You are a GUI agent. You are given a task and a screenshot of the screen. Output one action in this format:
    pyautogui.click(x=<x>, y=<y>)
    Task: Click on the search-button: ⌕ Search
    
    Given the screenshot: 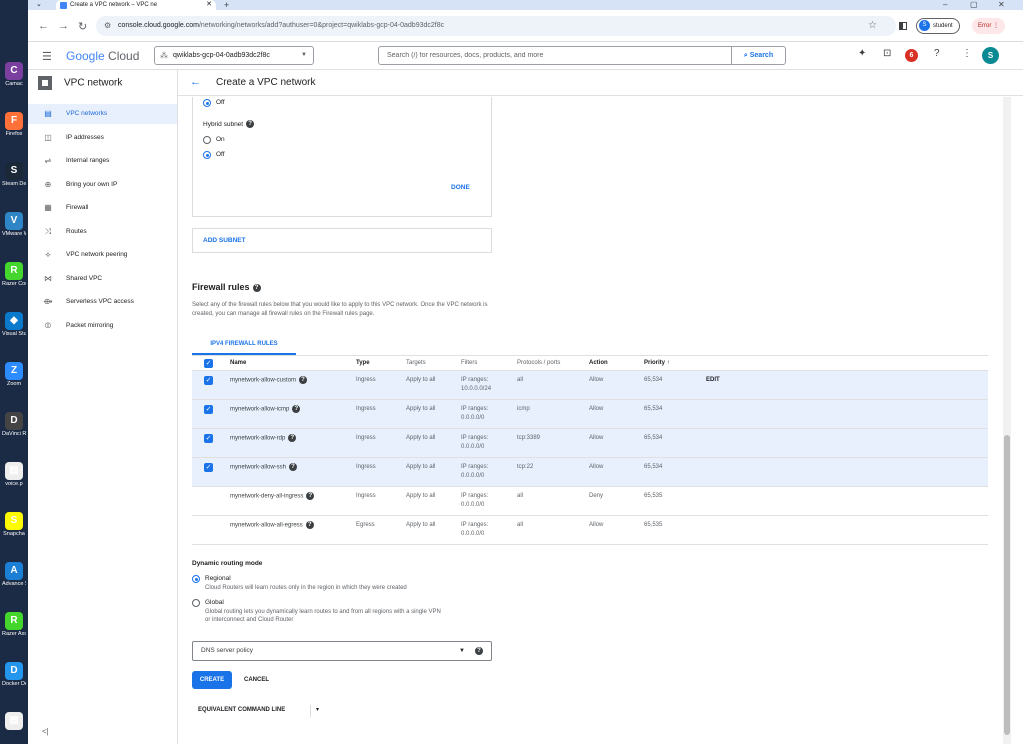 What is the action you would take?
    pyautogui.click(x=758, y=55)
    